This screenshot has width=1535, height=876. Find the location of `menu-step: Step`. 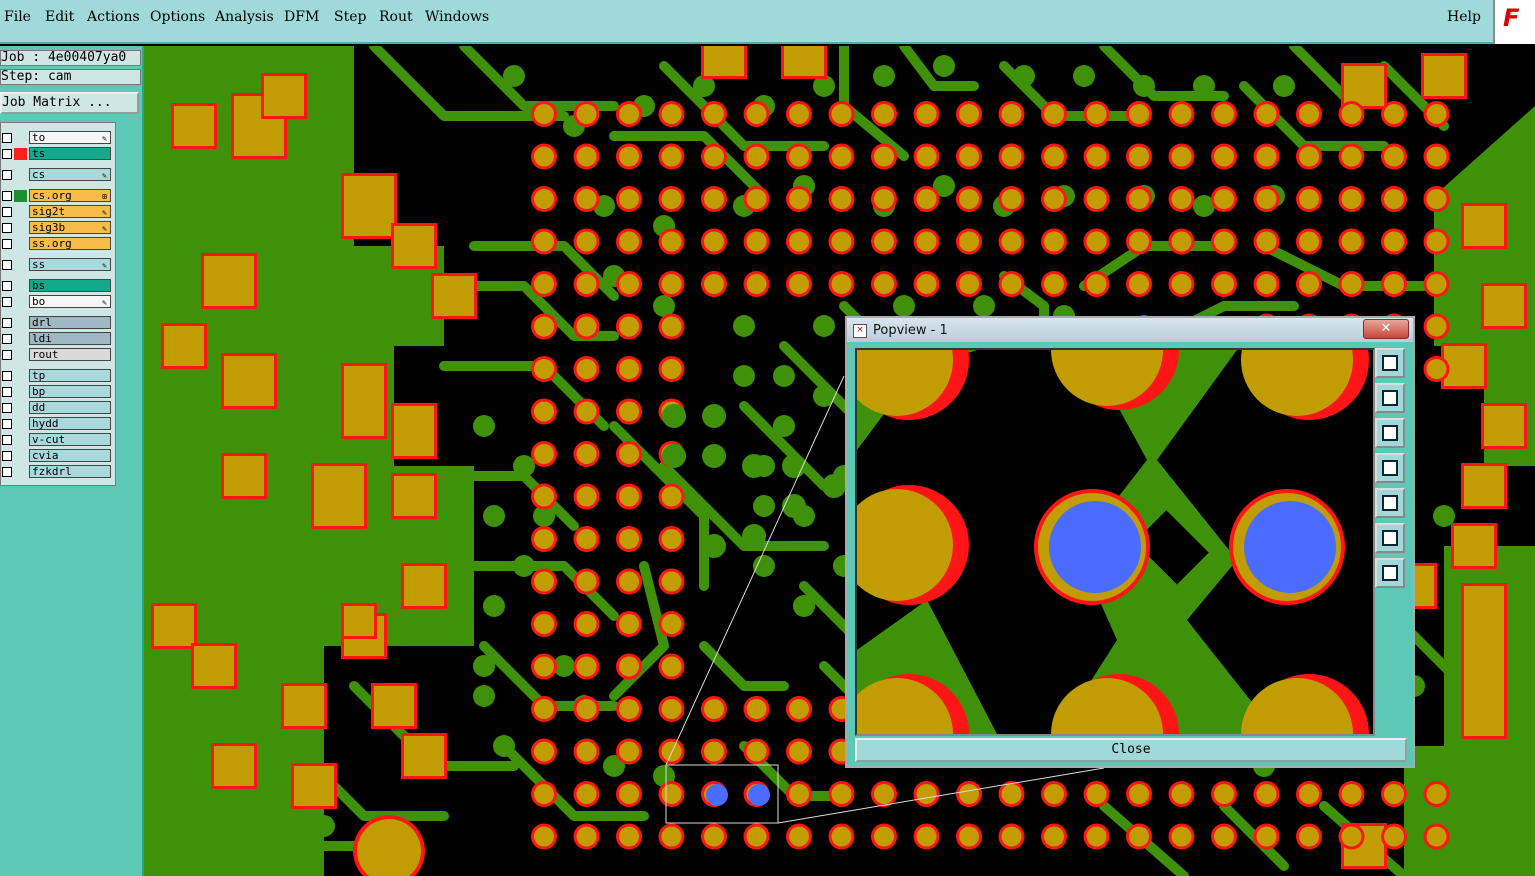

menu-step: Step is located at coordinates (350, 17).